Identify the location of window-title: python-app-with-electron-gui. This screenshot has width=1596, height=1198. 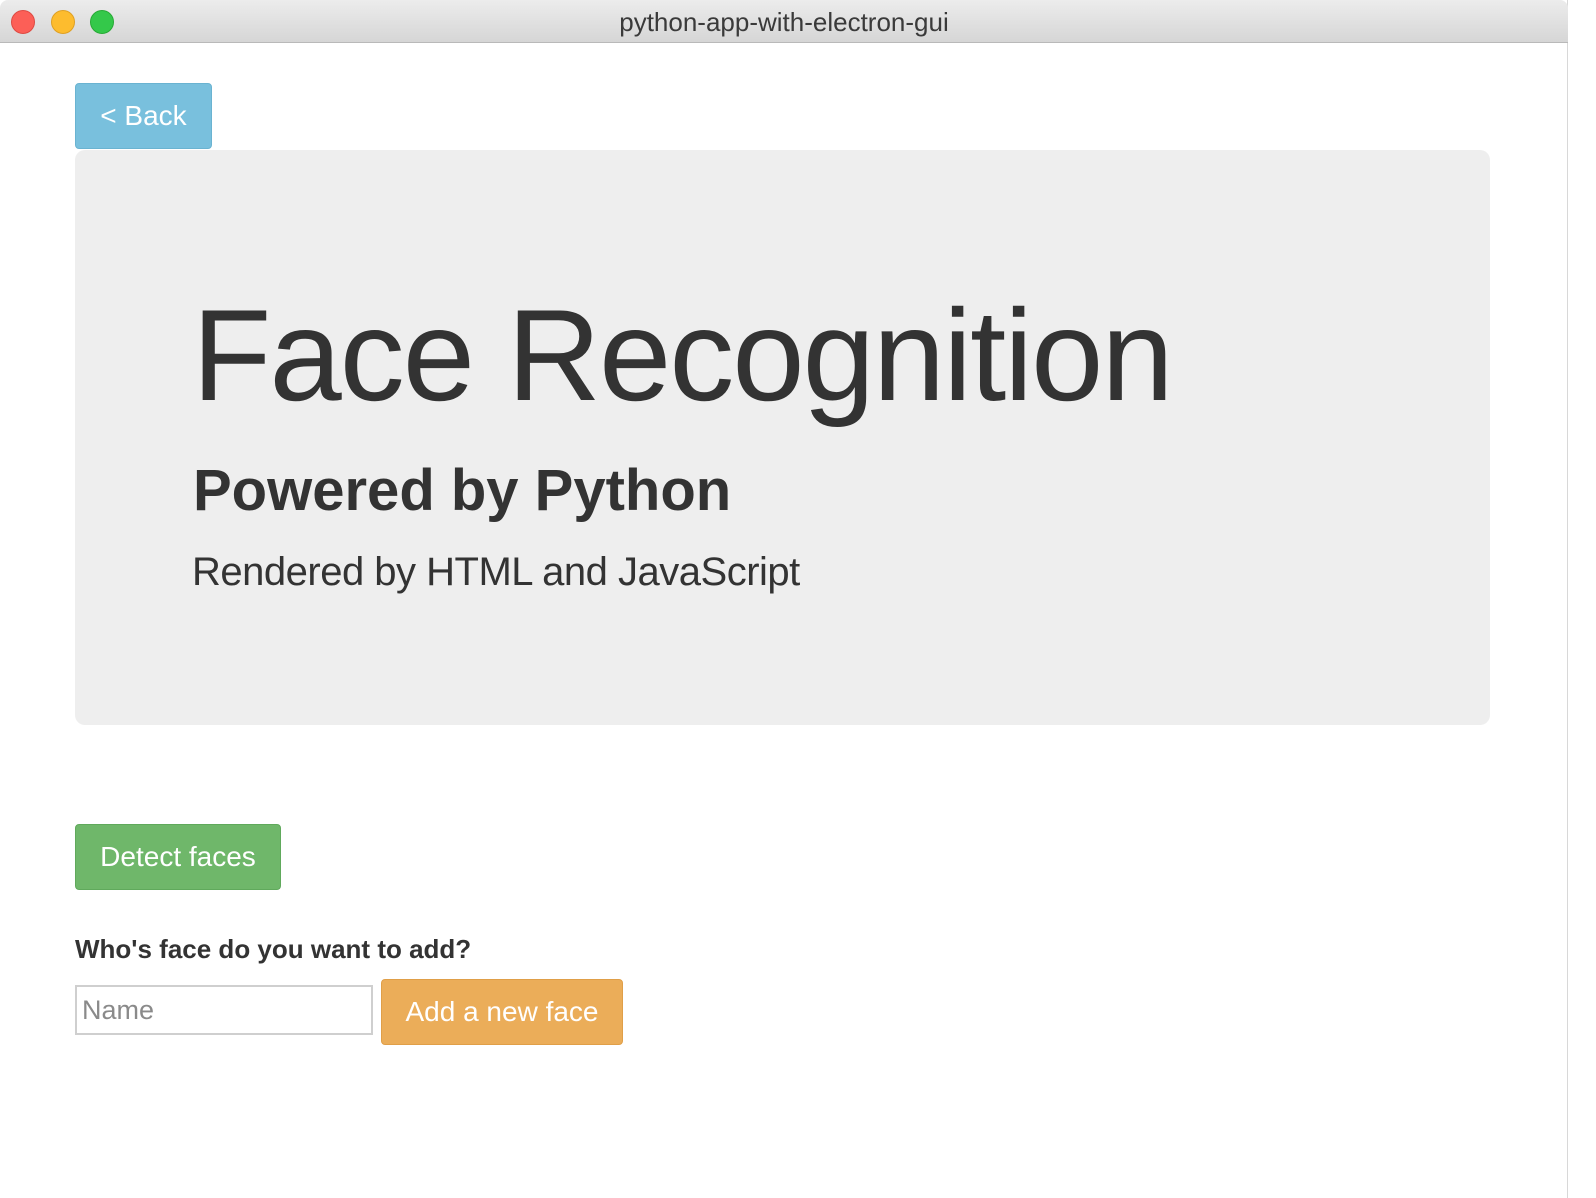
(784, 22).